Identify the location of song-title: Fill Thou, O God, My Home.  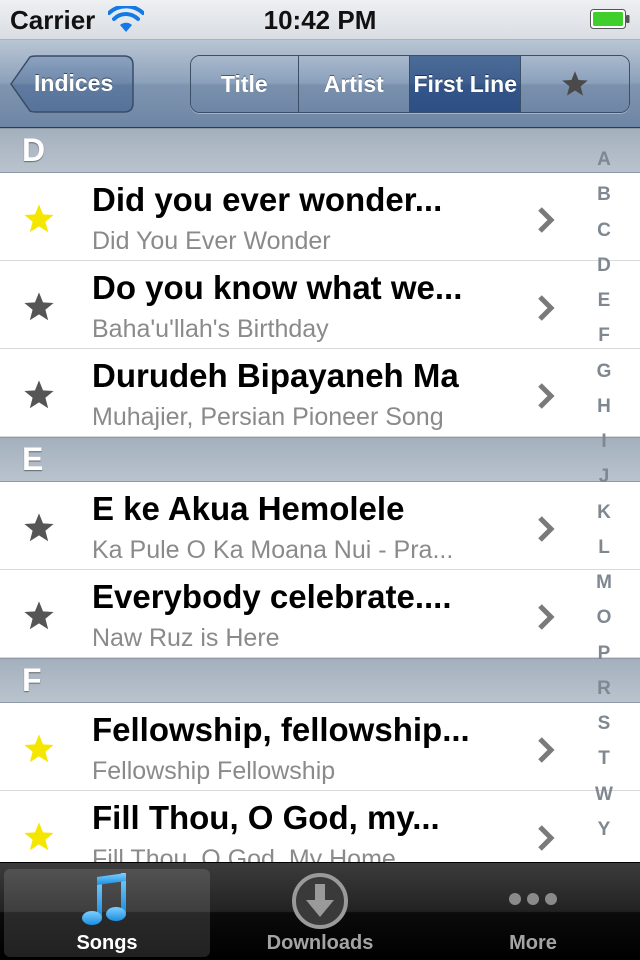
(244, 853).